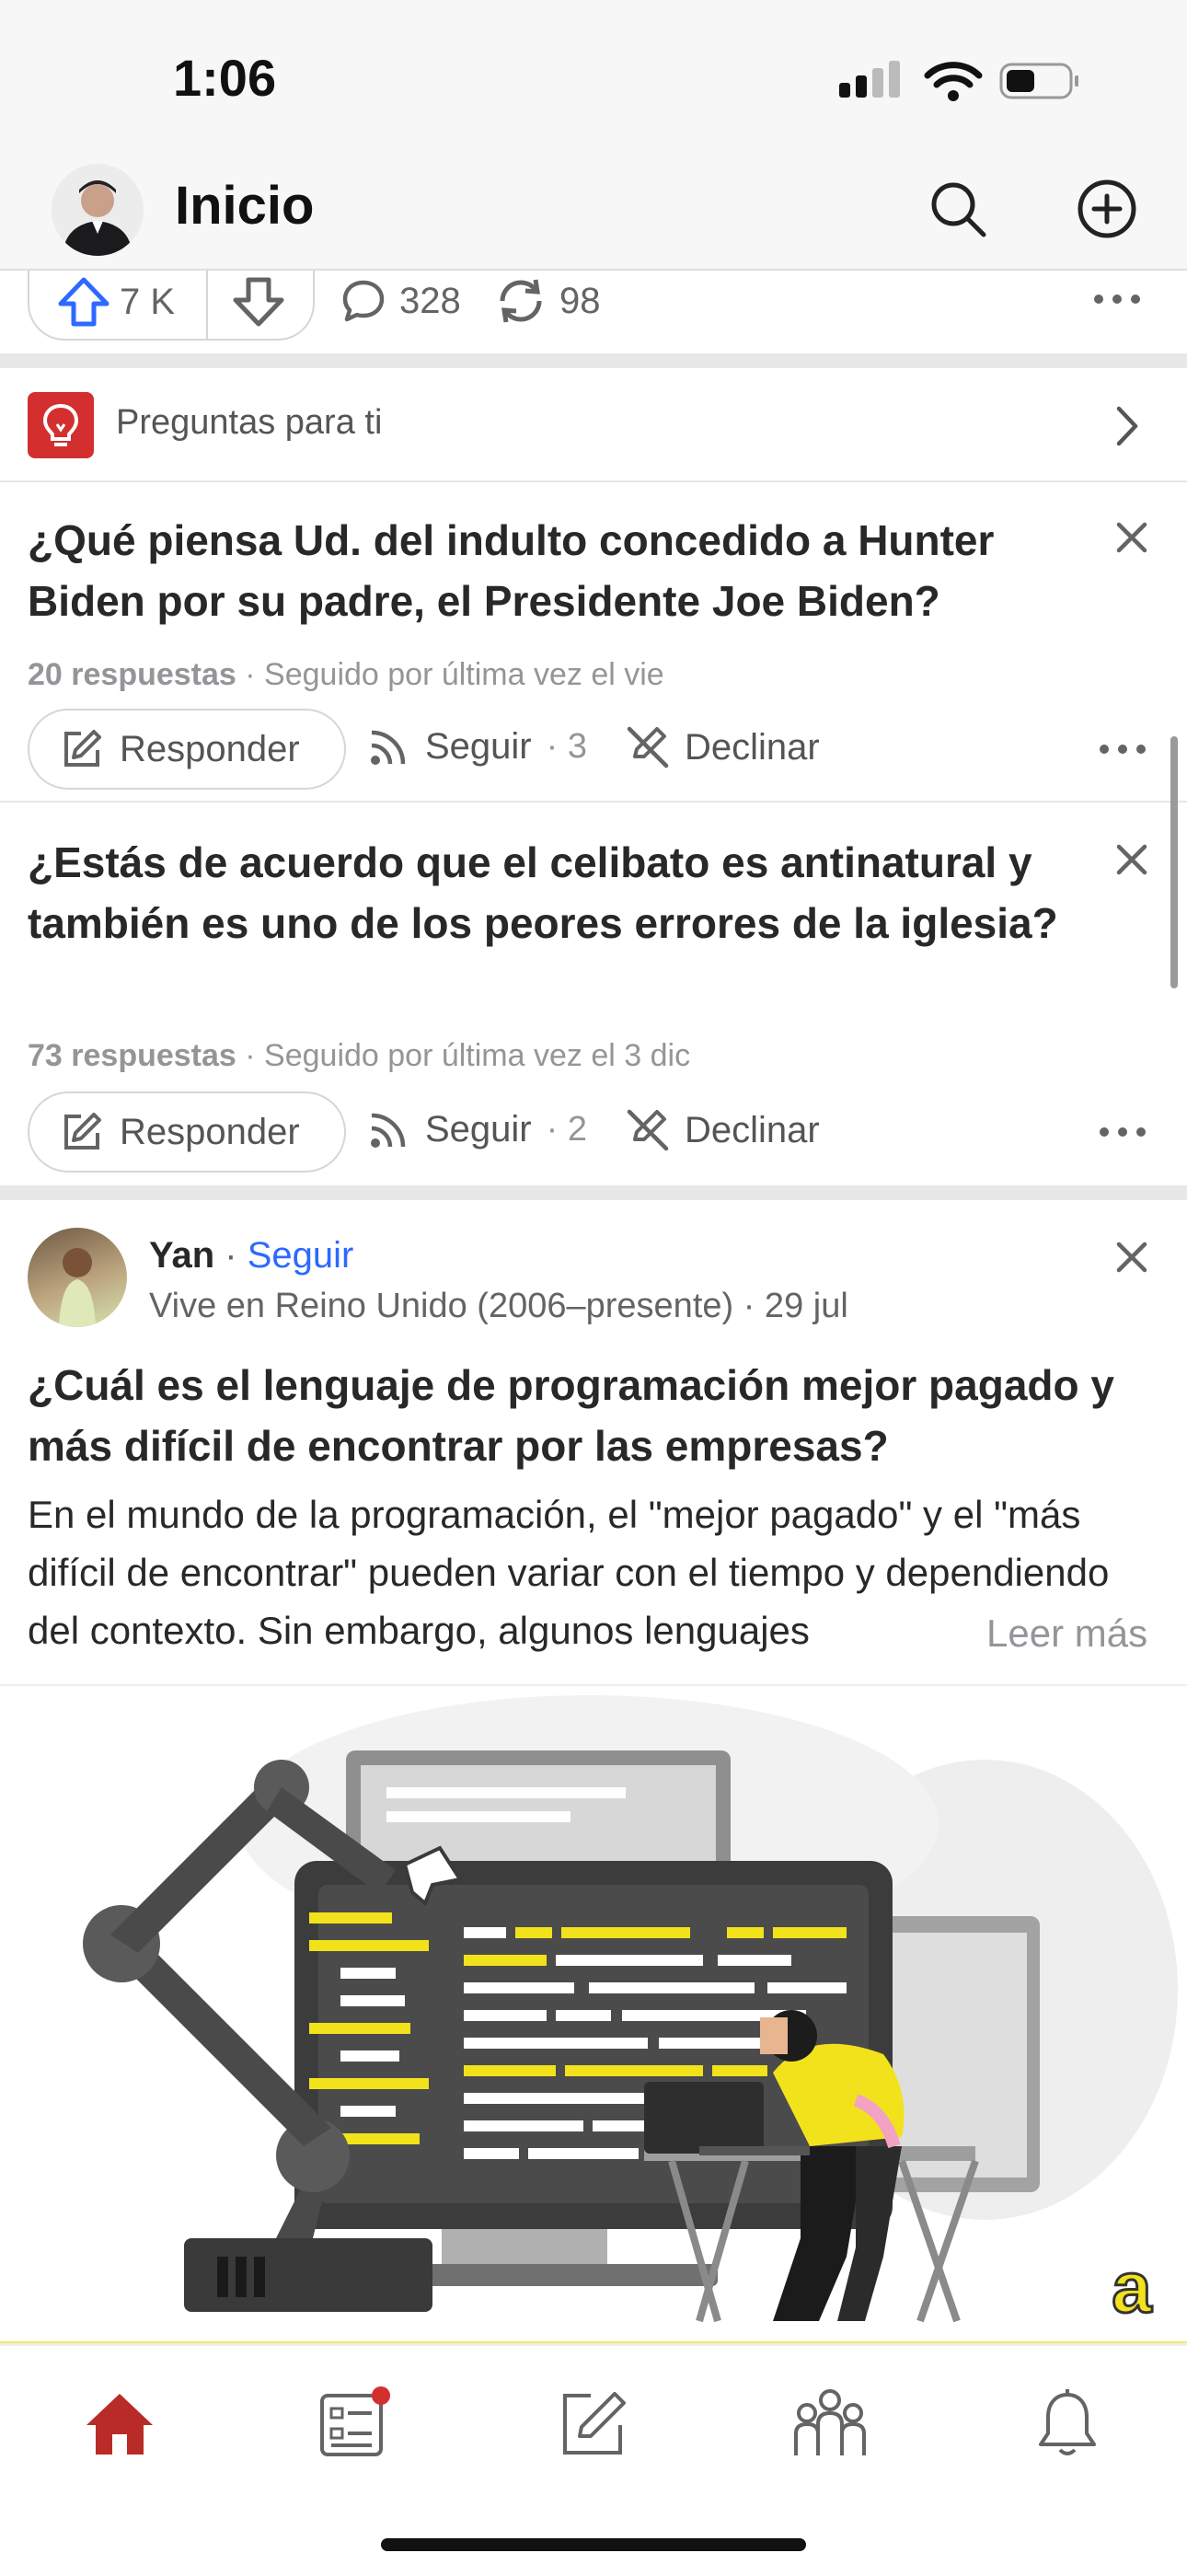  What do you see at coordinates (593, 802) in the screenshot?
I see `question-divider` at bounding box center [593, 802].